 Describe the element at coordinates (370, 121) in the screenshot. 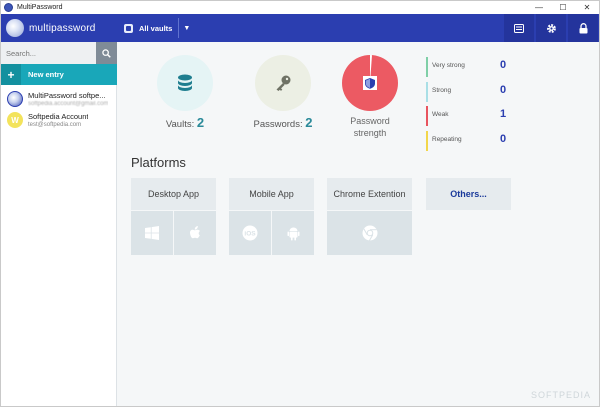

I see `strength-label-line1: Password` at that location.